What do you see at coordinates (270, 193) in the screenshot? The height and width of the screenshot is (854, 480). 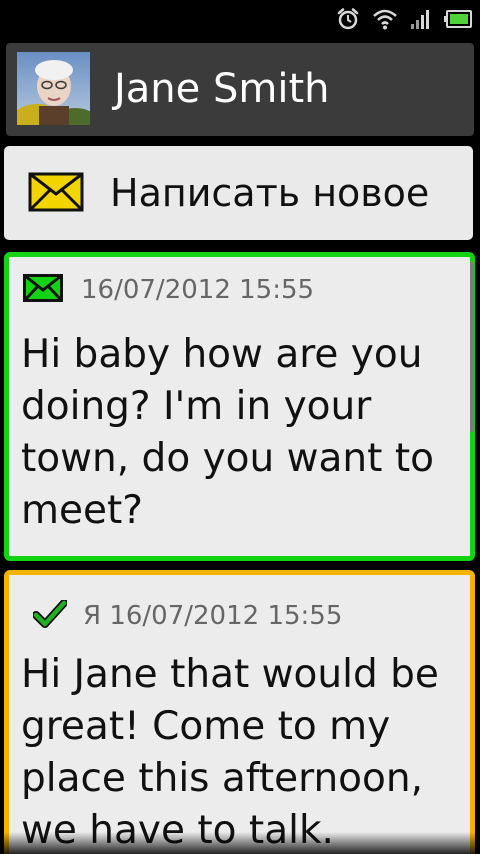 I see `compose-button-label: Написать новое` at bounding box center [270, 193].